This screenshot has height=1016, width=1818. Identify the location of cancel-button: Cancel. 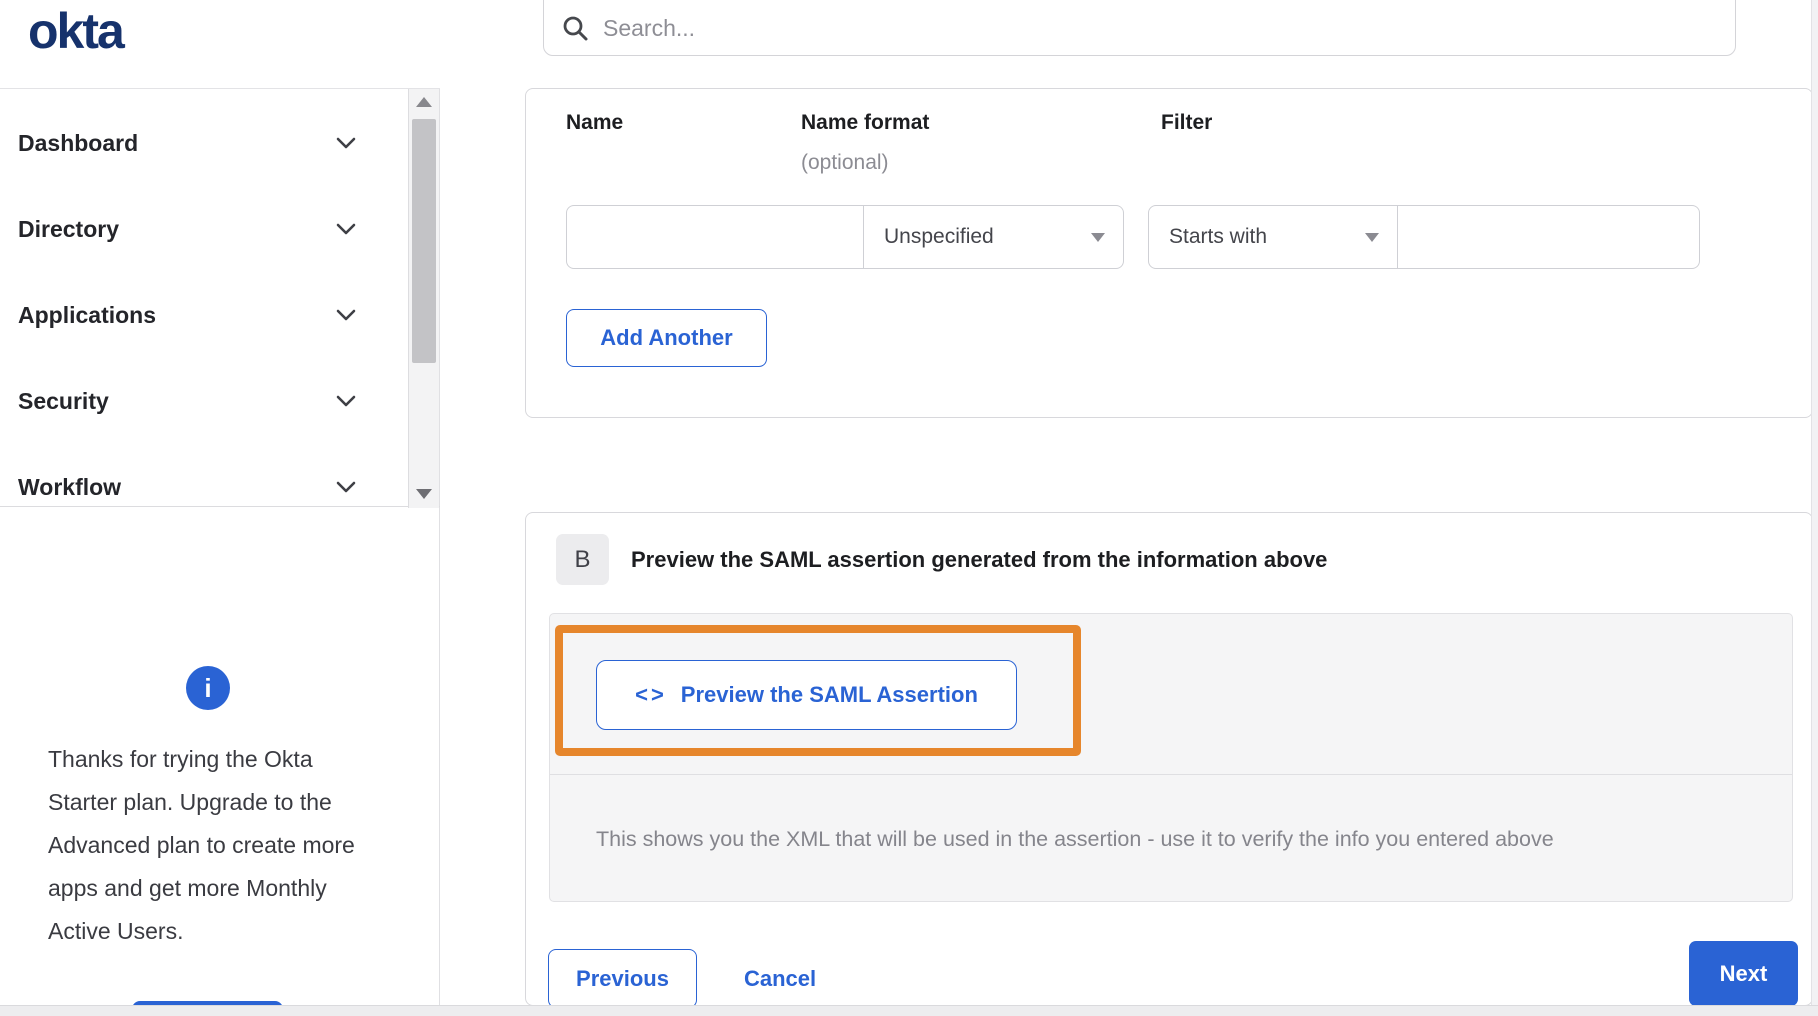
(780, 978).